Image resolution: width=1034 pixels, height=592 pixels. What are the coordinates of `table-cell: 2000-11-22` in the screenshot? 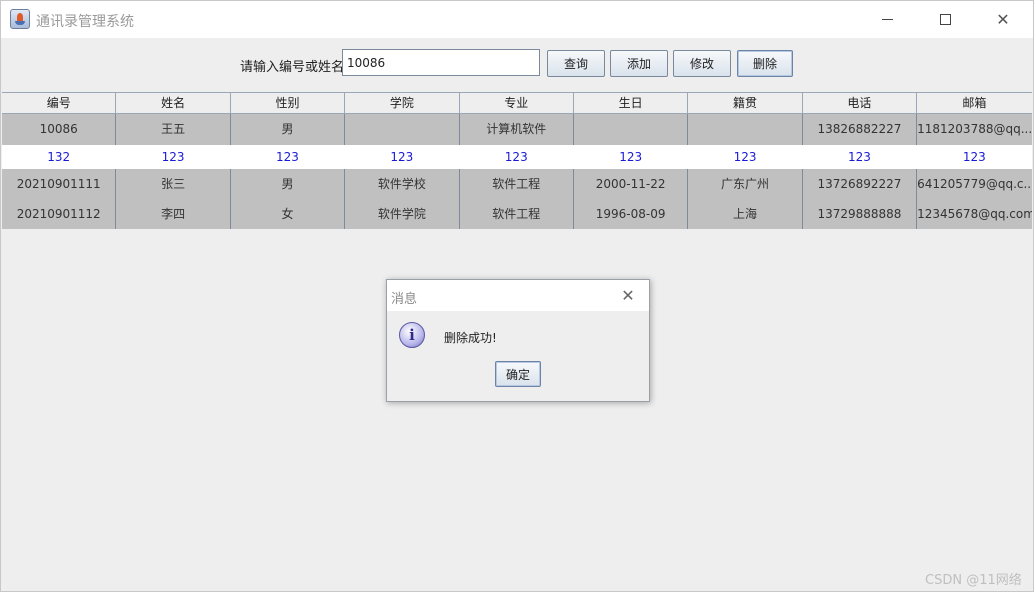 It's located at (631, 184).